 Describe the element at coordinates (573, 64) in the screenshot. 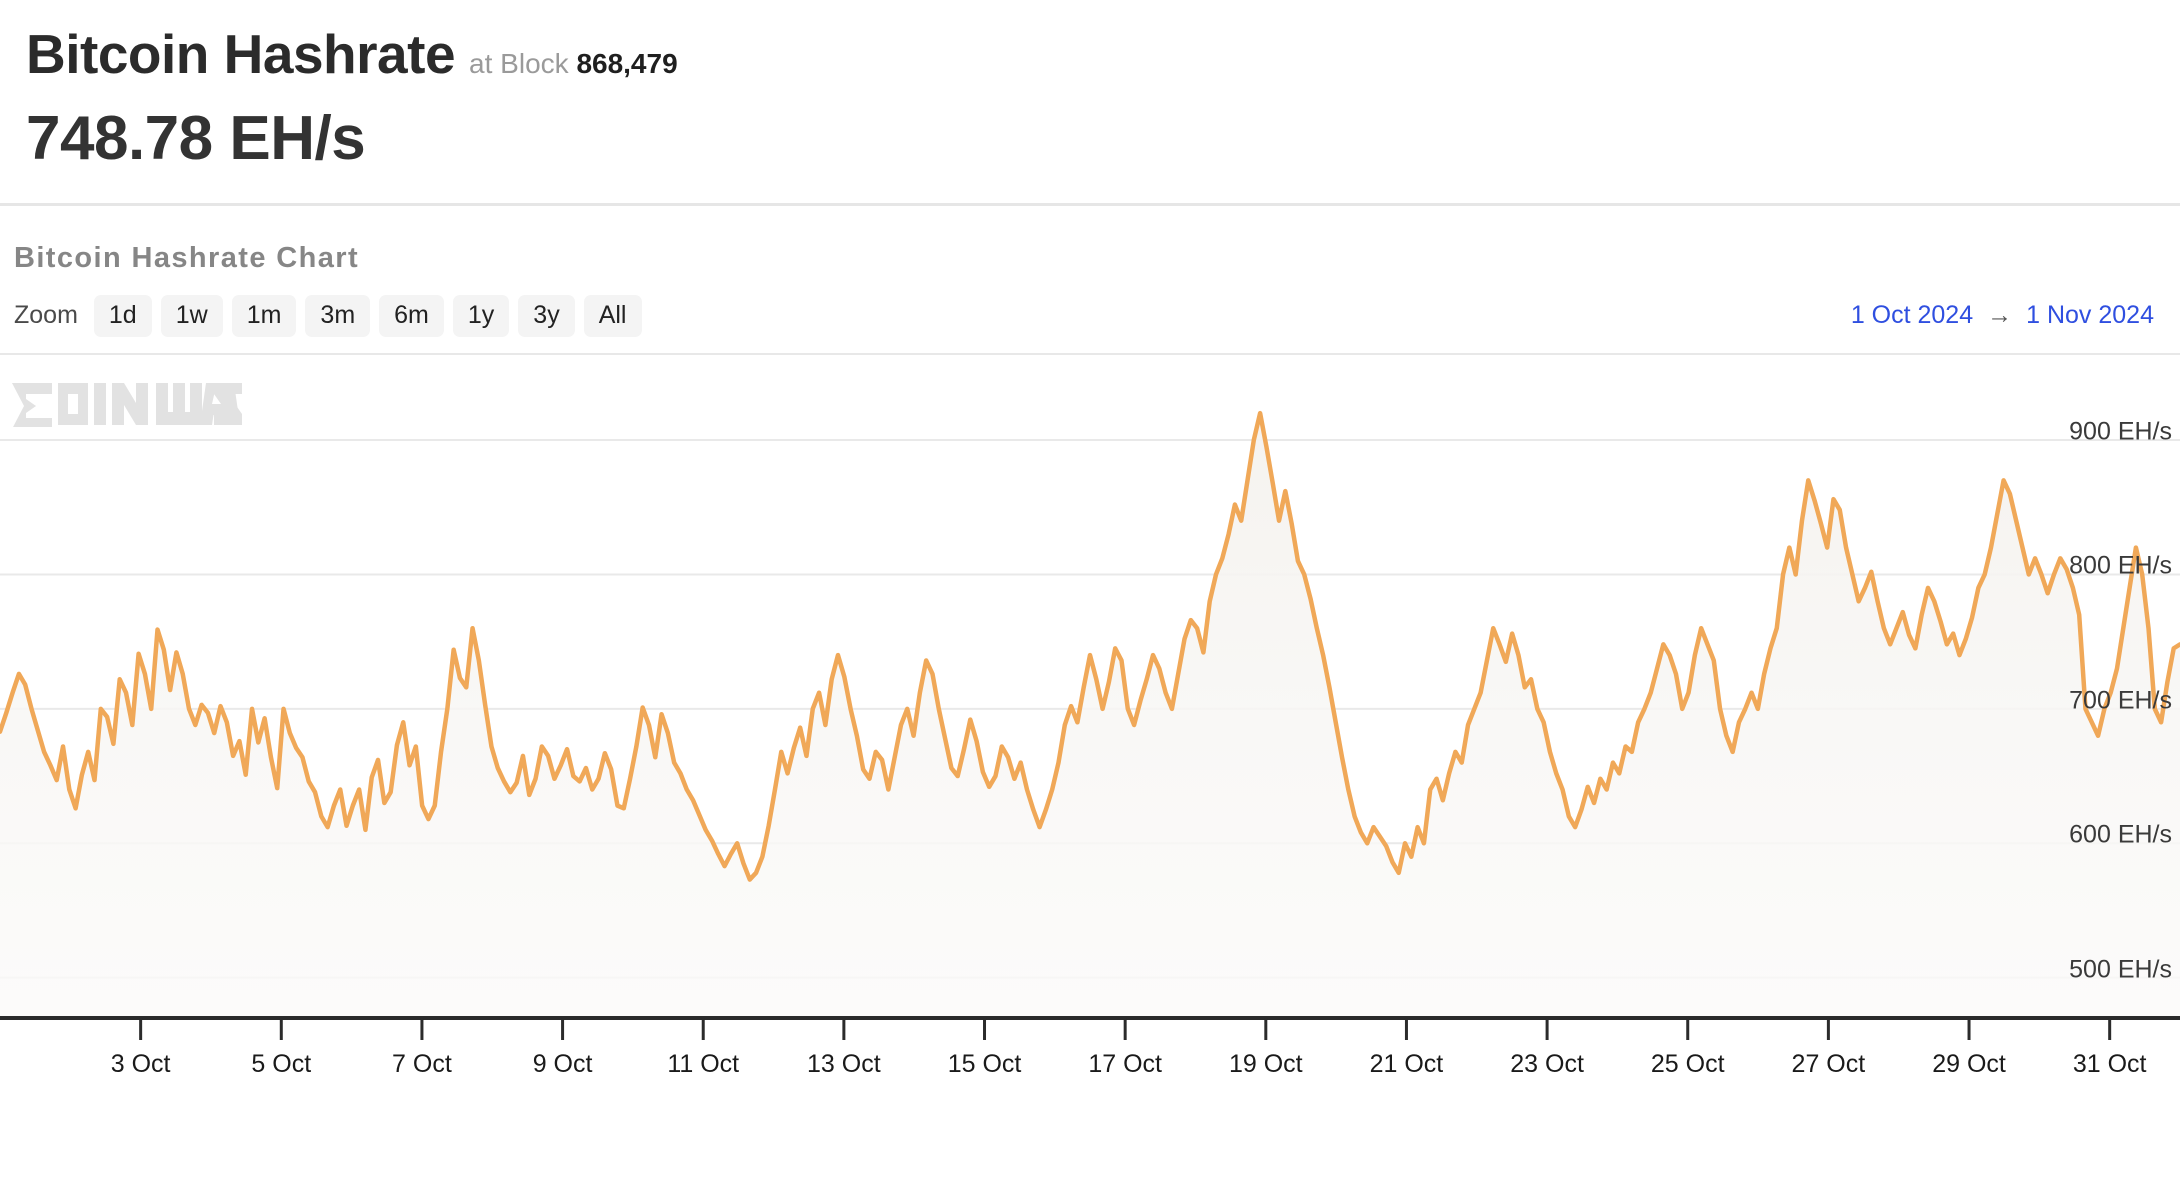

I see `at-block-label: at Block 868,479` at that location.